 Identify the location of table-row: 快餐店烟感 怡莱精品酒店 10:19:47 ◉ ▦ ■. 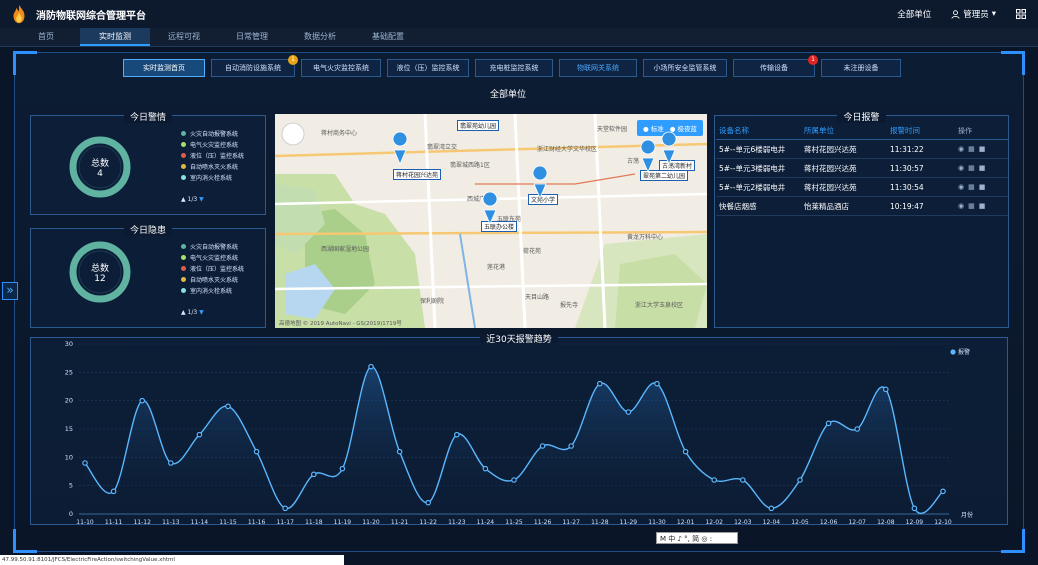
(862, 206).